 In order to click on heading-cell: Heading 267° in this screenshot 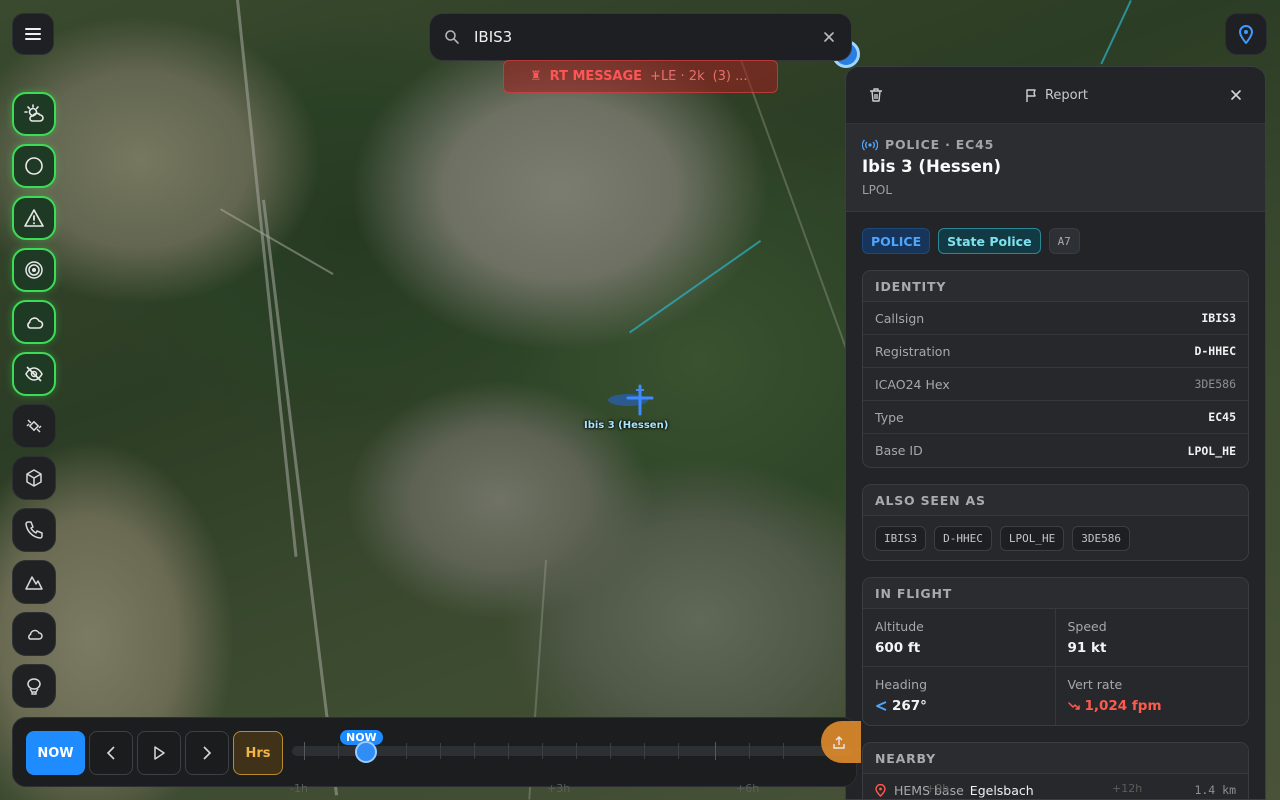, I will do `click(959, 696)`.